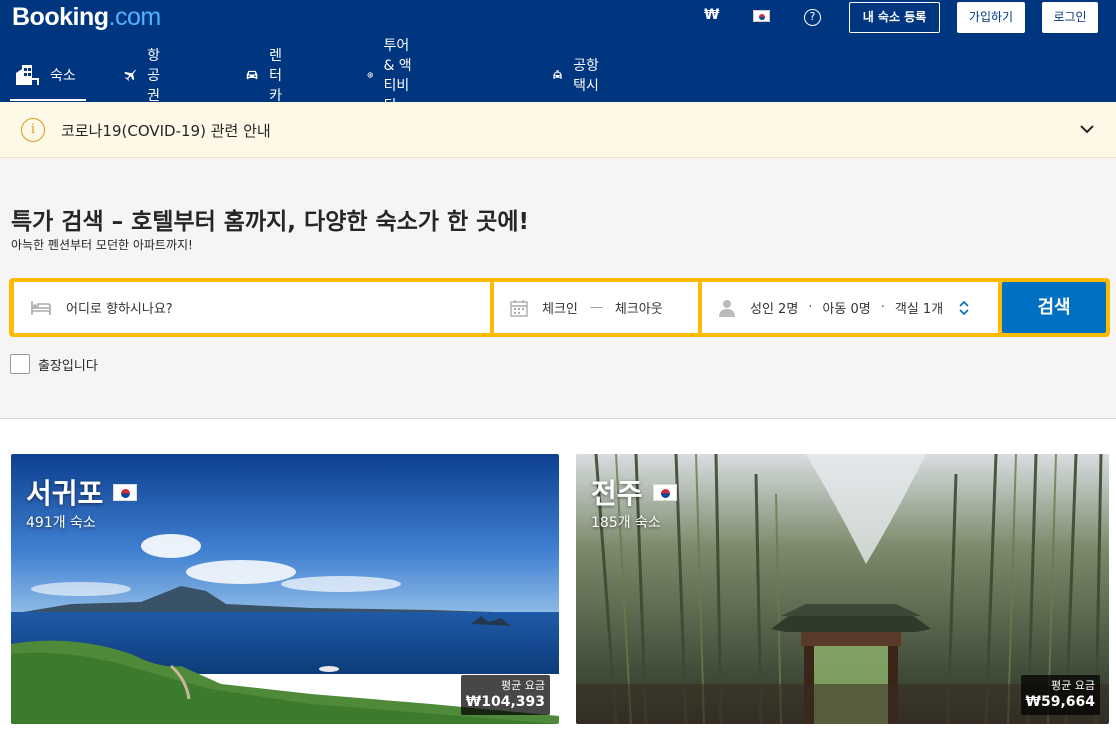  Describe the element at coordinates (1070, 17) in the screenshot. I see `login-button: 로그인` at that location.